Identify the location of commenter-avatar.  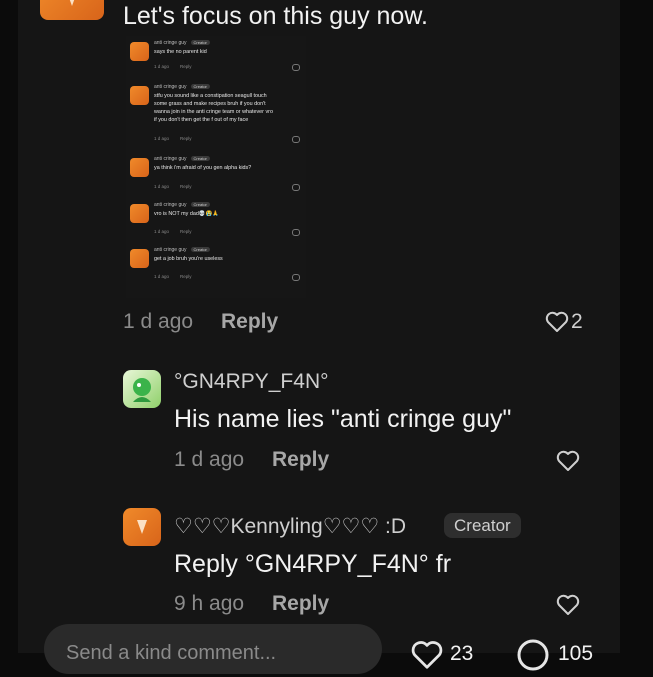
(72, 10).